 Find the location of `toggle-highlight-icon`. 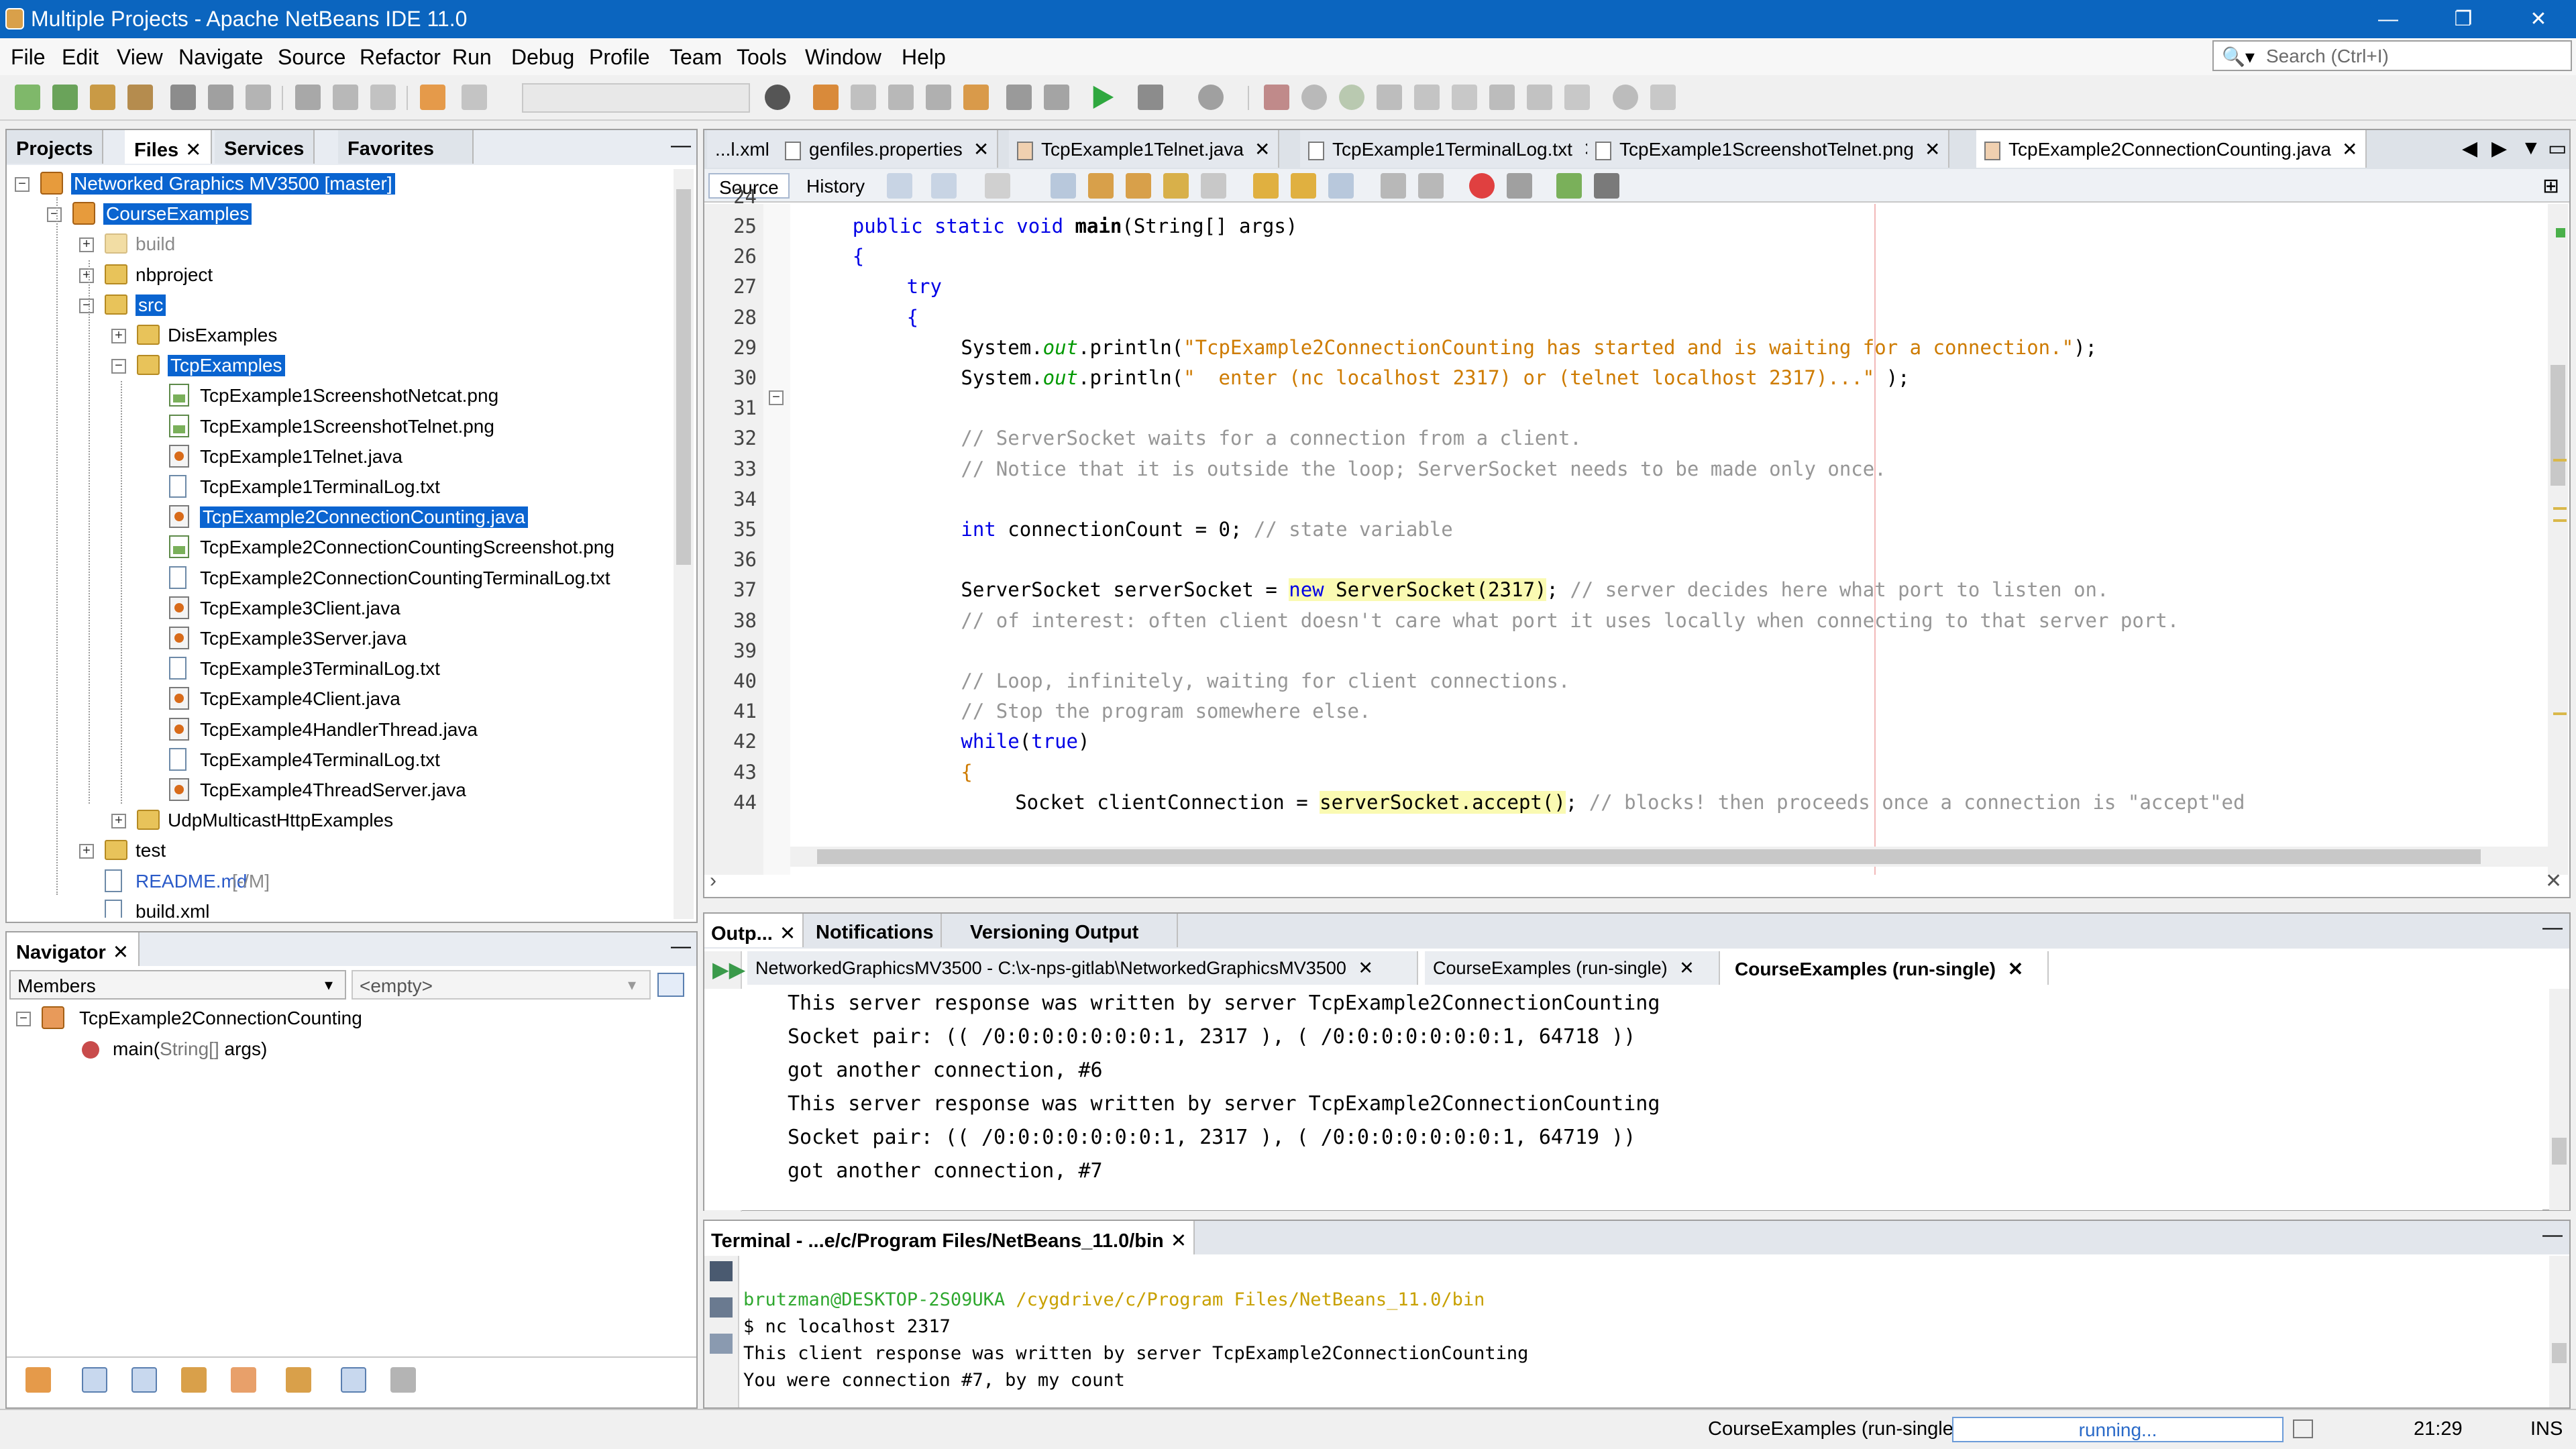

toggle-highlight-icon is located at coordinates (1176, 186).